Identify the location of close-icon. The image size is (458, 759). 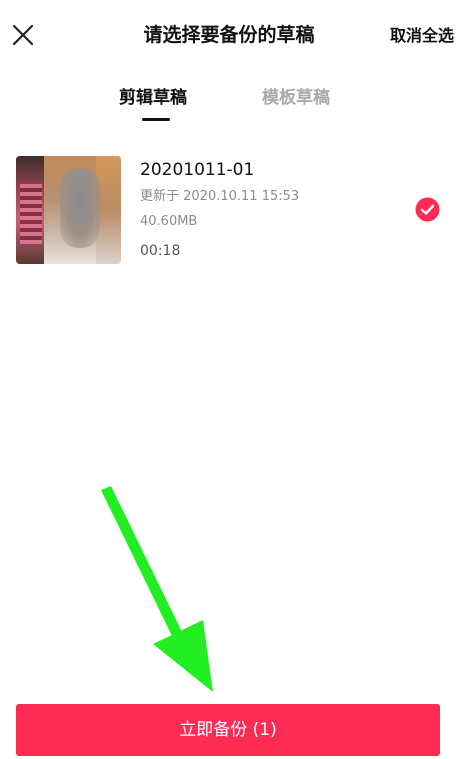
(23, 35).